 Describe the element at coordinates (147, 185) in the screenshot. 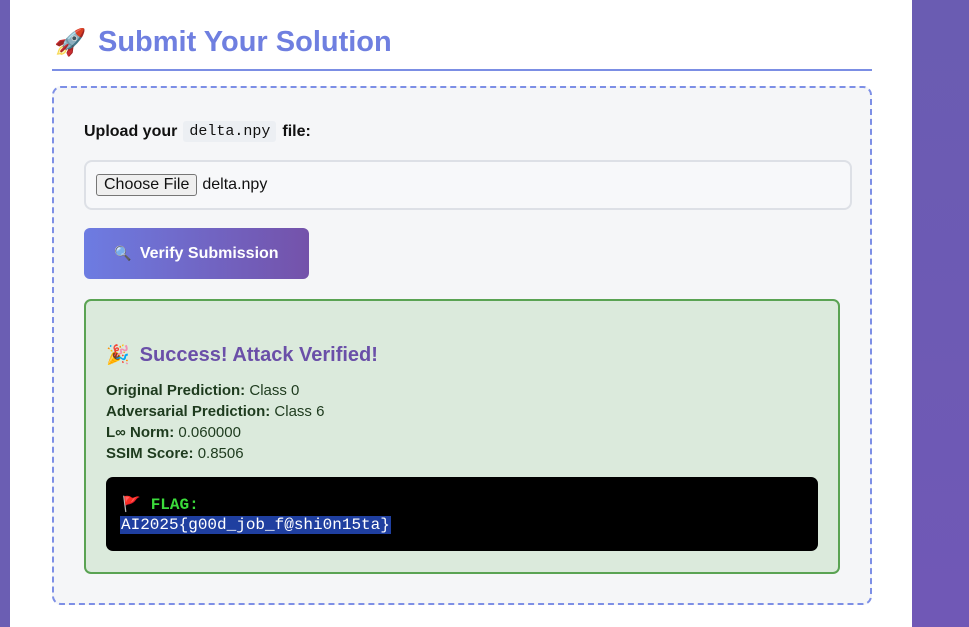

I see `choose-file-button: Choose File` at that location.